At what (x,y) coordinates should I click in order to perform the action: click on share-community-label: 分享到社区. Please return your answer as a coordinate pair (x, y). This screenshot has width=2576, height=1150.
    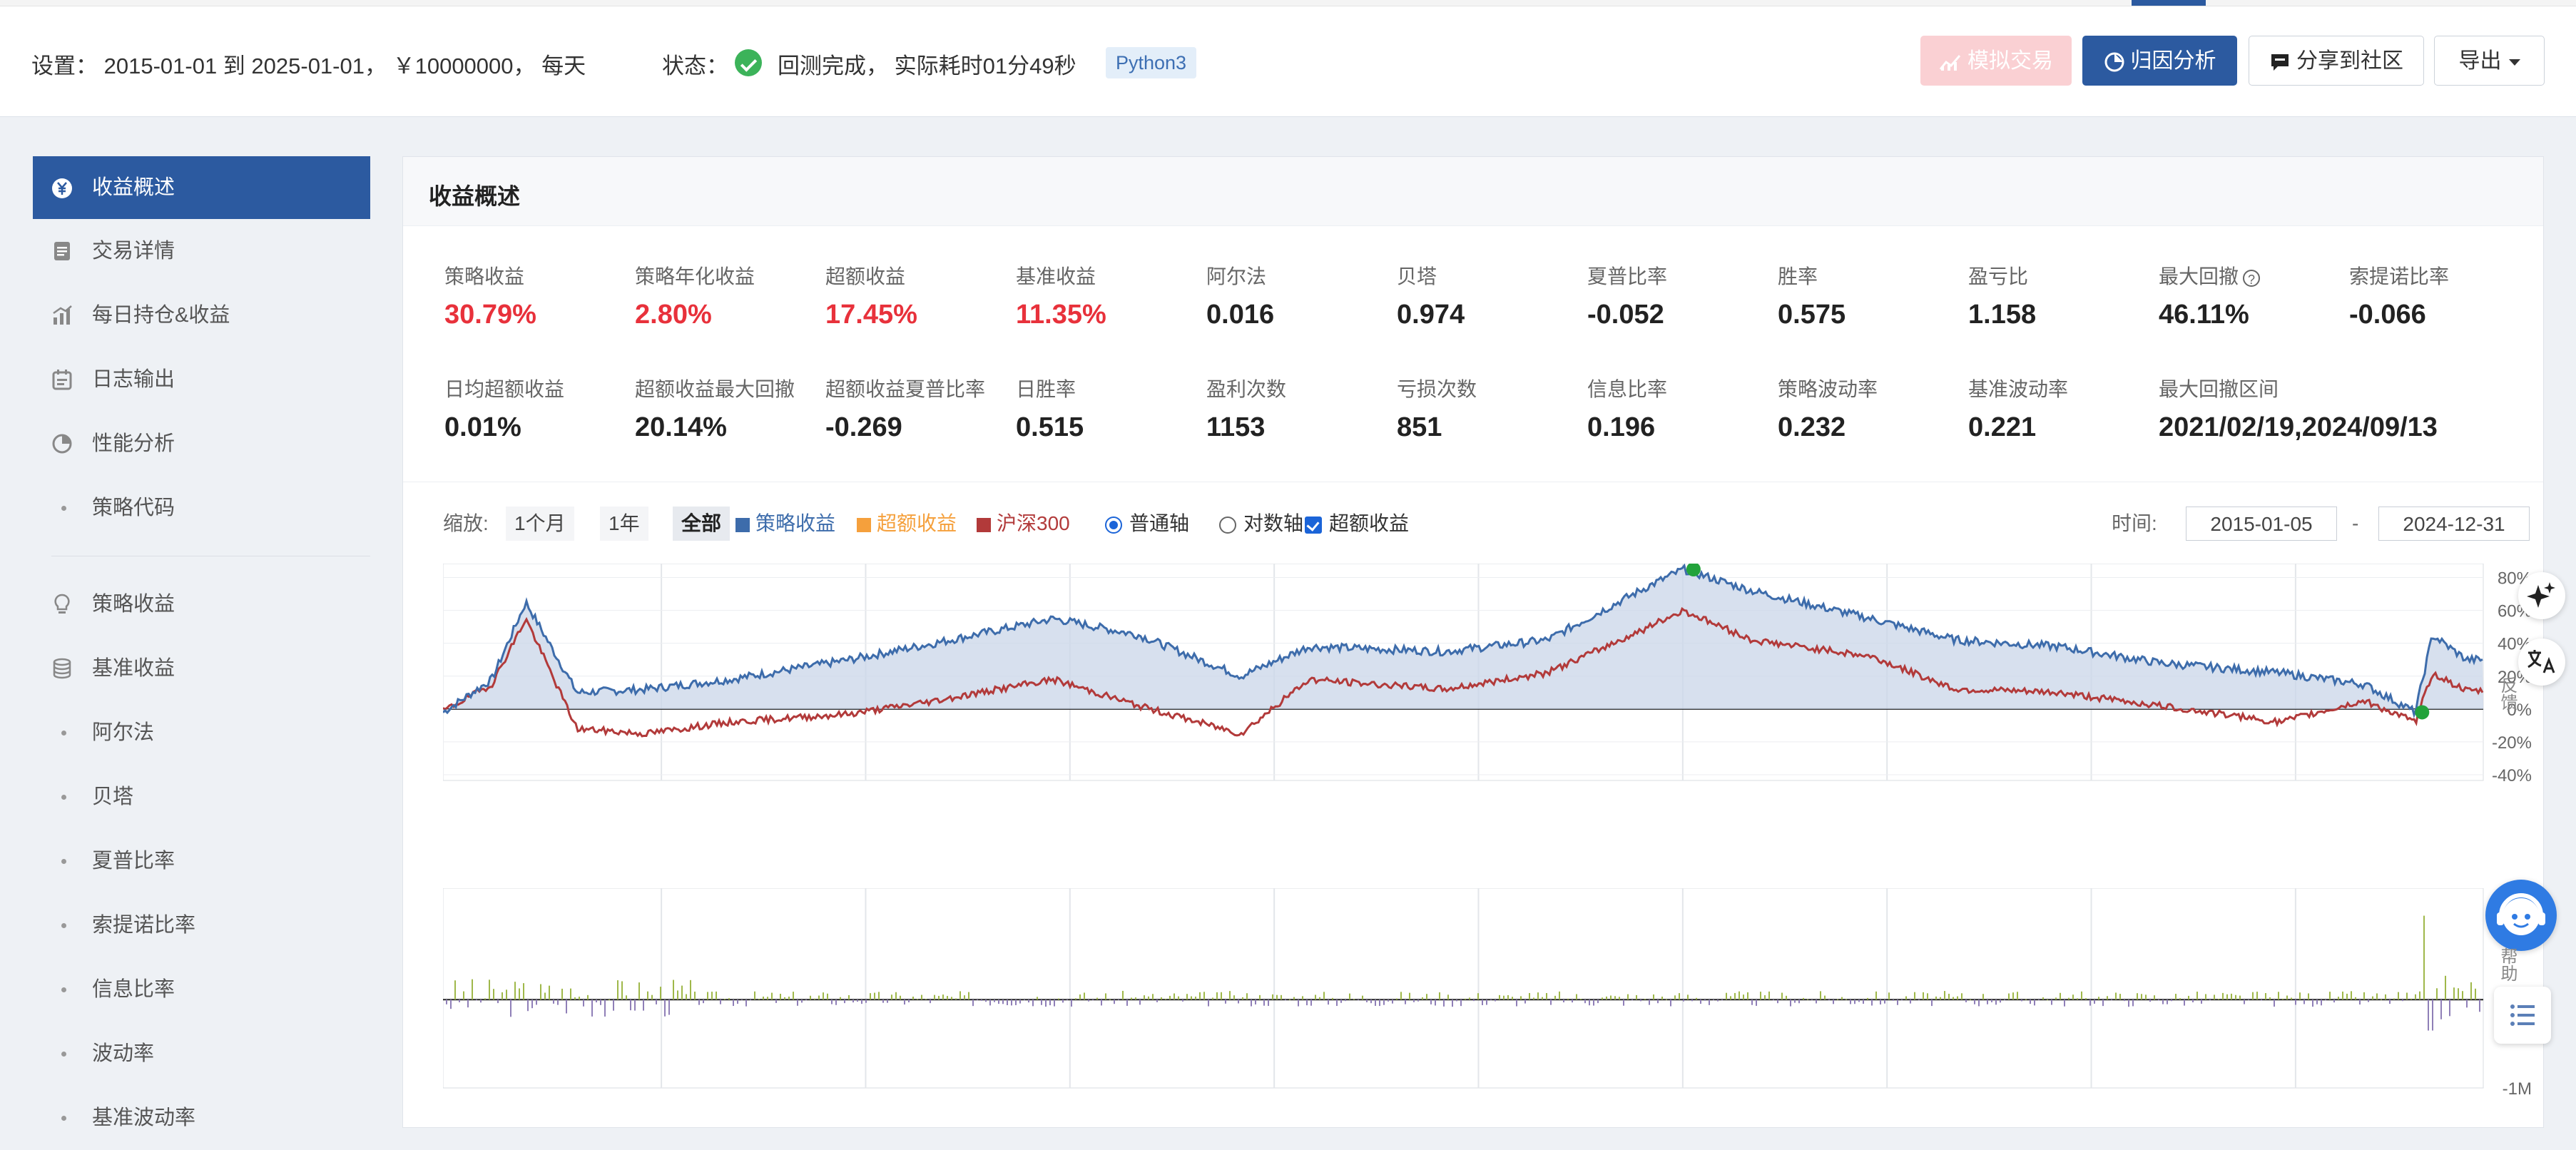
    Looking at the image, I should click on (2349, 61).